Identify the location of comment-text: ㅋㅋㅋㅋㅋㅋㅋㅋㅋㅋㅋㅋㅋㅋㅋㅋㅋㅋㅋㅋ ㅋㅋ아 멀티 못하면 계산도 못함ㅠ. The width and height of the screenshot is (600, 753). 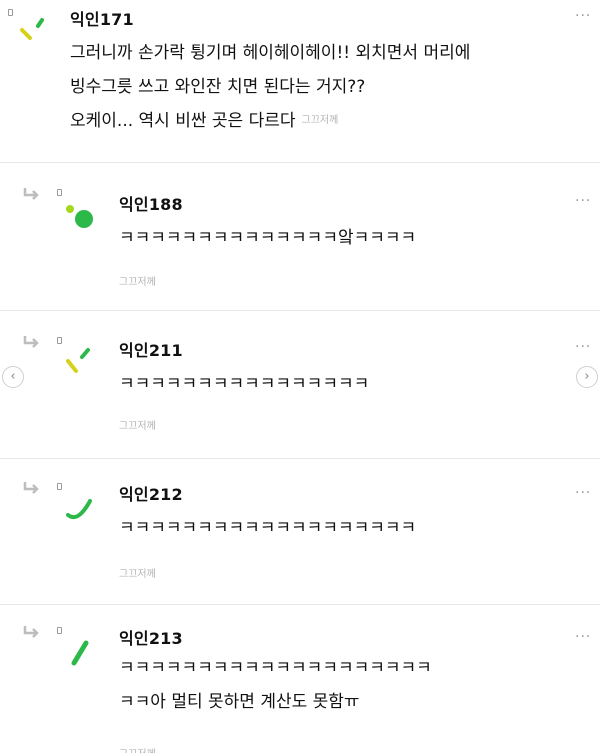
(275, 685).